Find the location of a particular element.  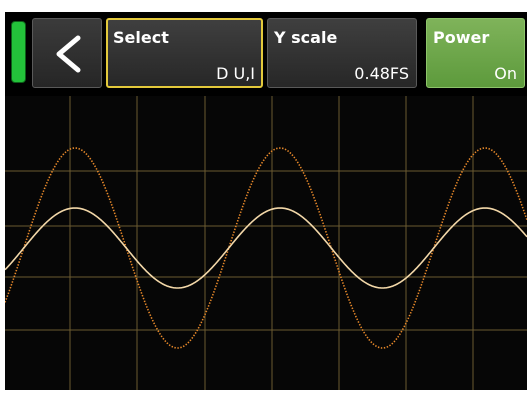

y-scale-label: Y scale is located at coordinates (306, 37).